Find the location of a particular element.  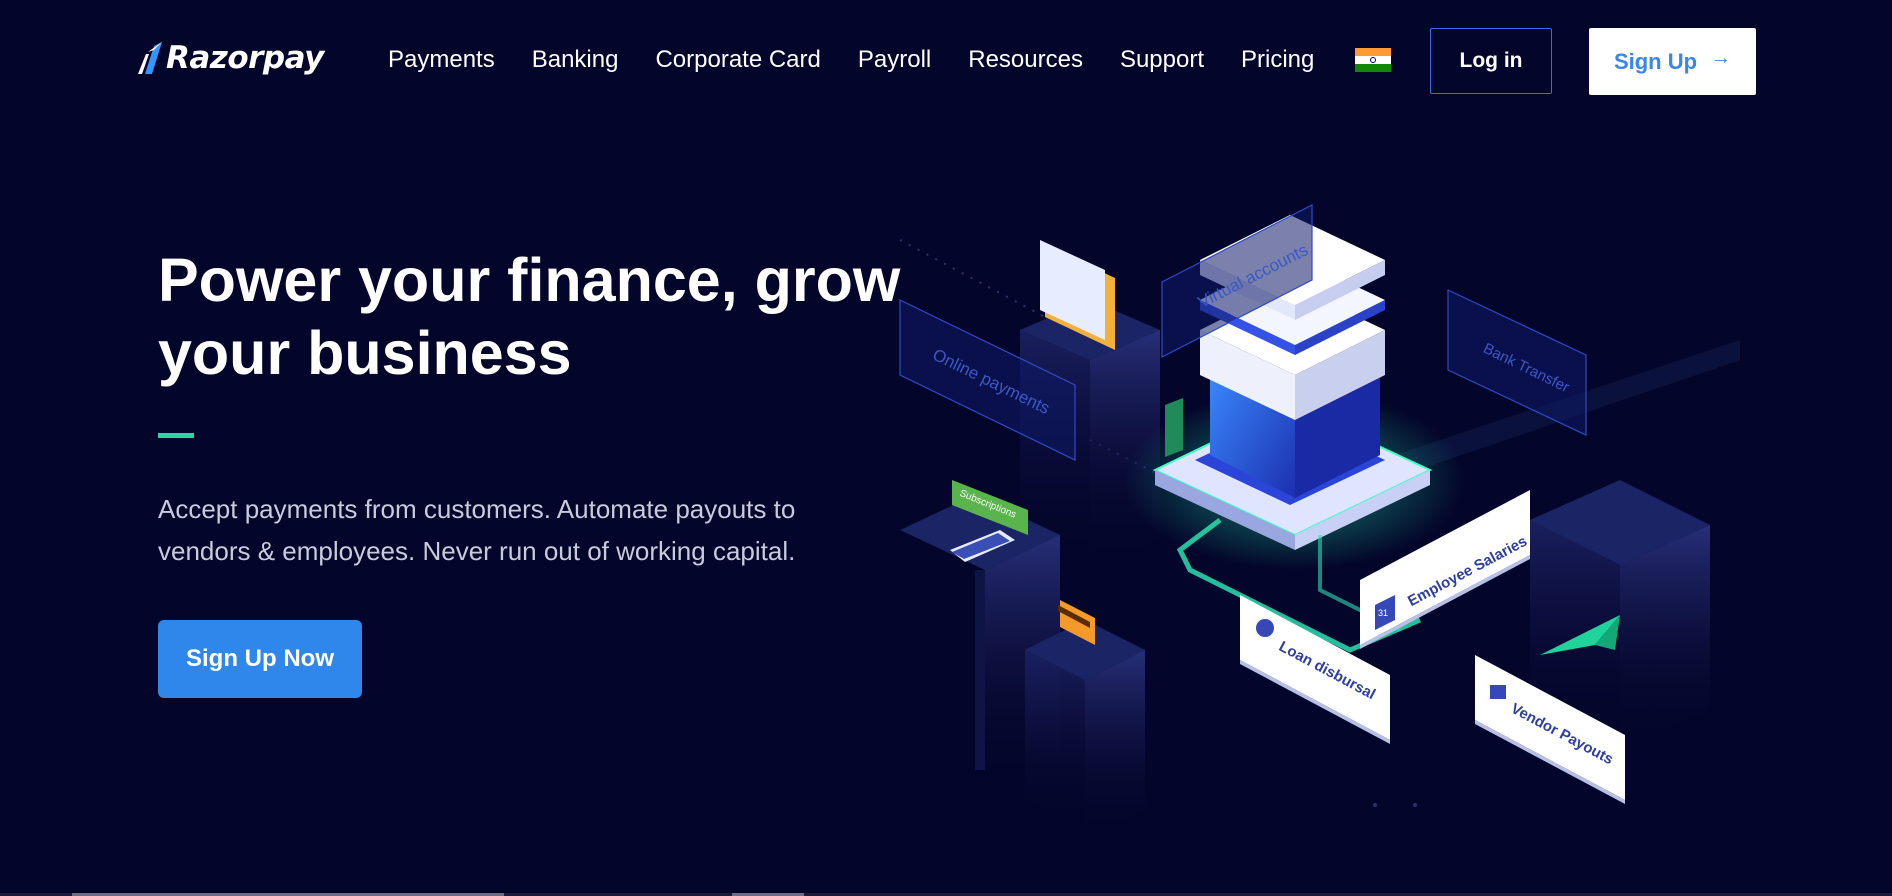

hero-title: Power your finance, grow your business is located at coordinates (529, 316).